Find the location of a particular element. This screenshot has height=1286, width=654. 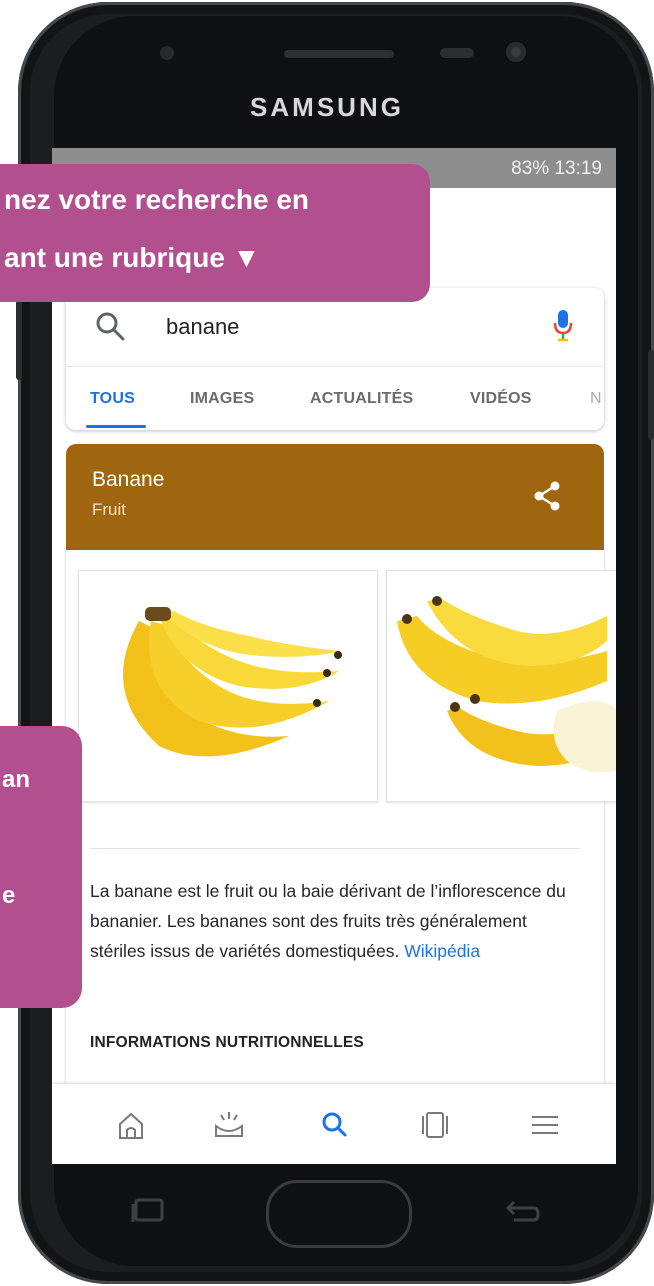

updates-icon is located at coordinates (229, 1125).